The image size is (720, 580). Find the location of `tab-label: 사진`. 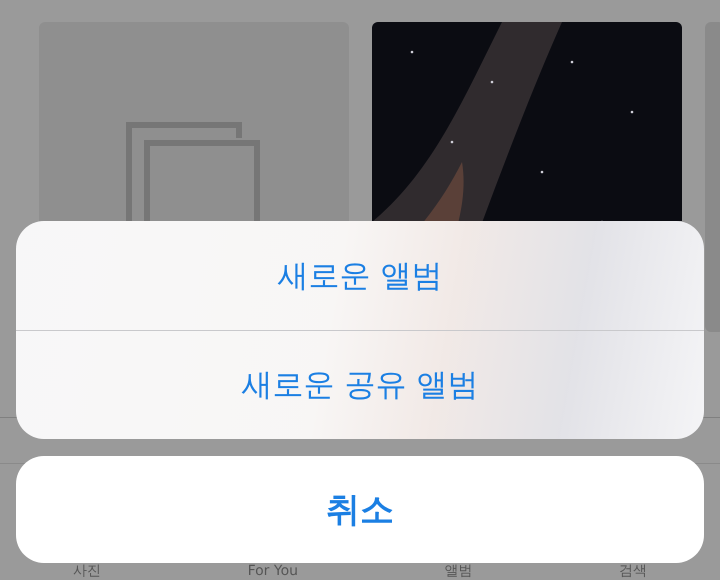

tab-label: 사진 is located at coordinates (87, 571).